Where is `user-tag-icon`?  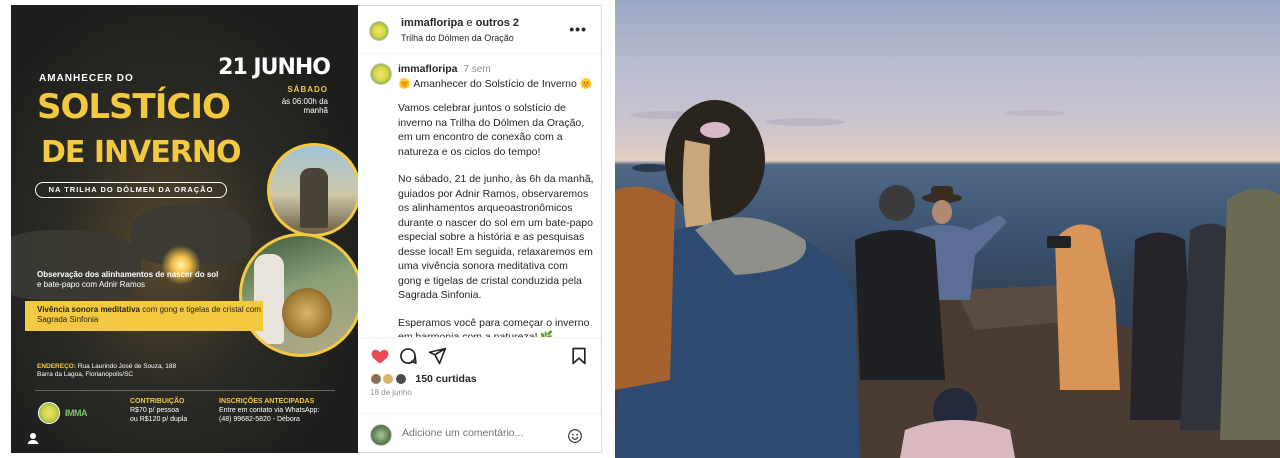 user-tag-icon is located at coordinates (33, 438).